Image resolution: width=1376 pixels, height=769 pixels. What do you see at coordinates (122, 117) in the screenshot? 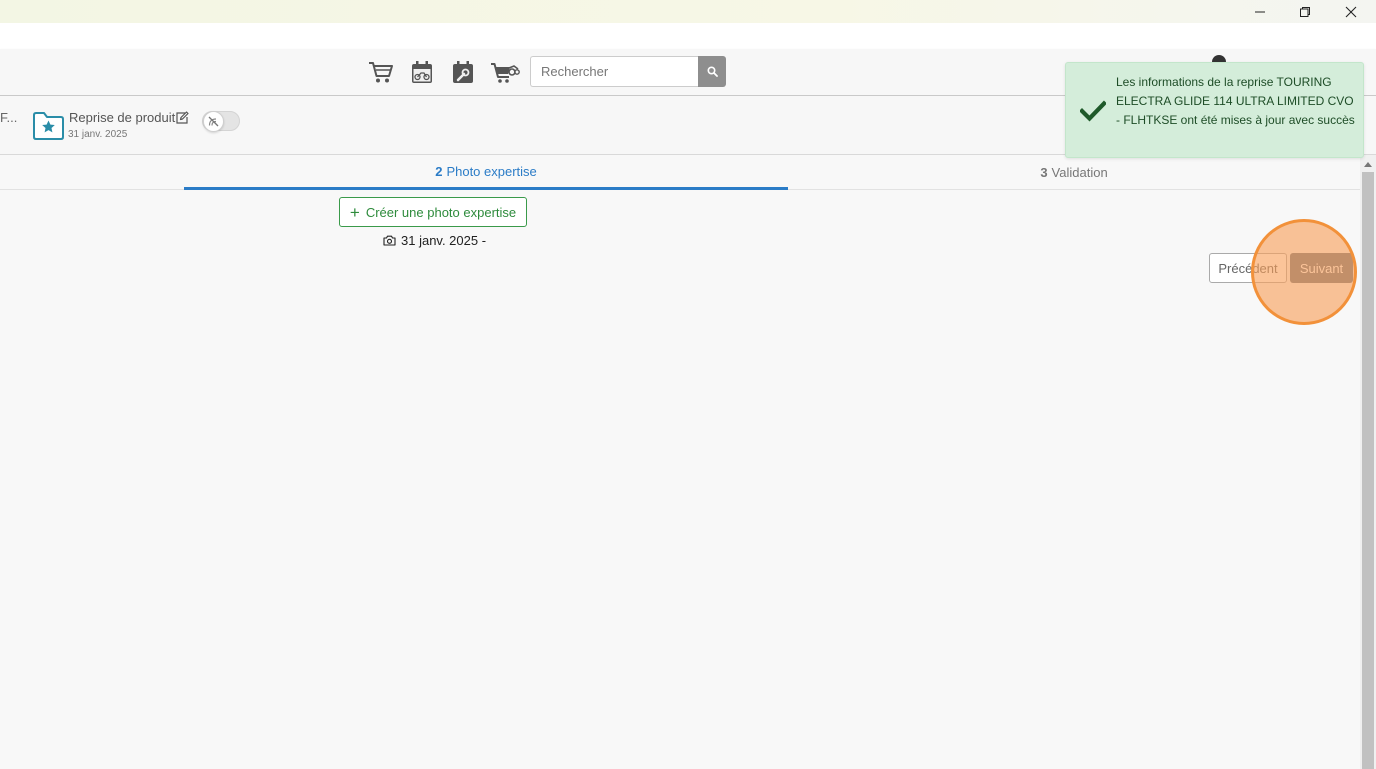
I see `document-title: Reprise de produit` at bounding box center [122, 117].